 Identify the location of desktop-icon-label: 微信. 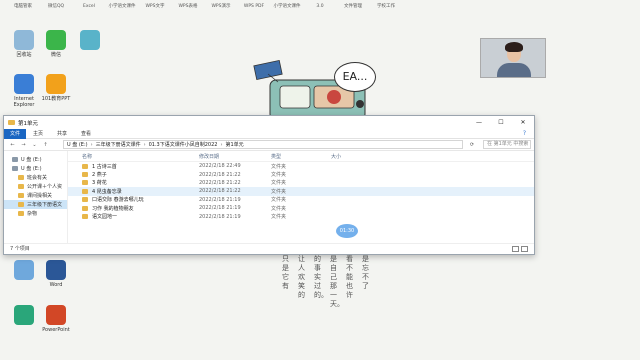
(55, 55).